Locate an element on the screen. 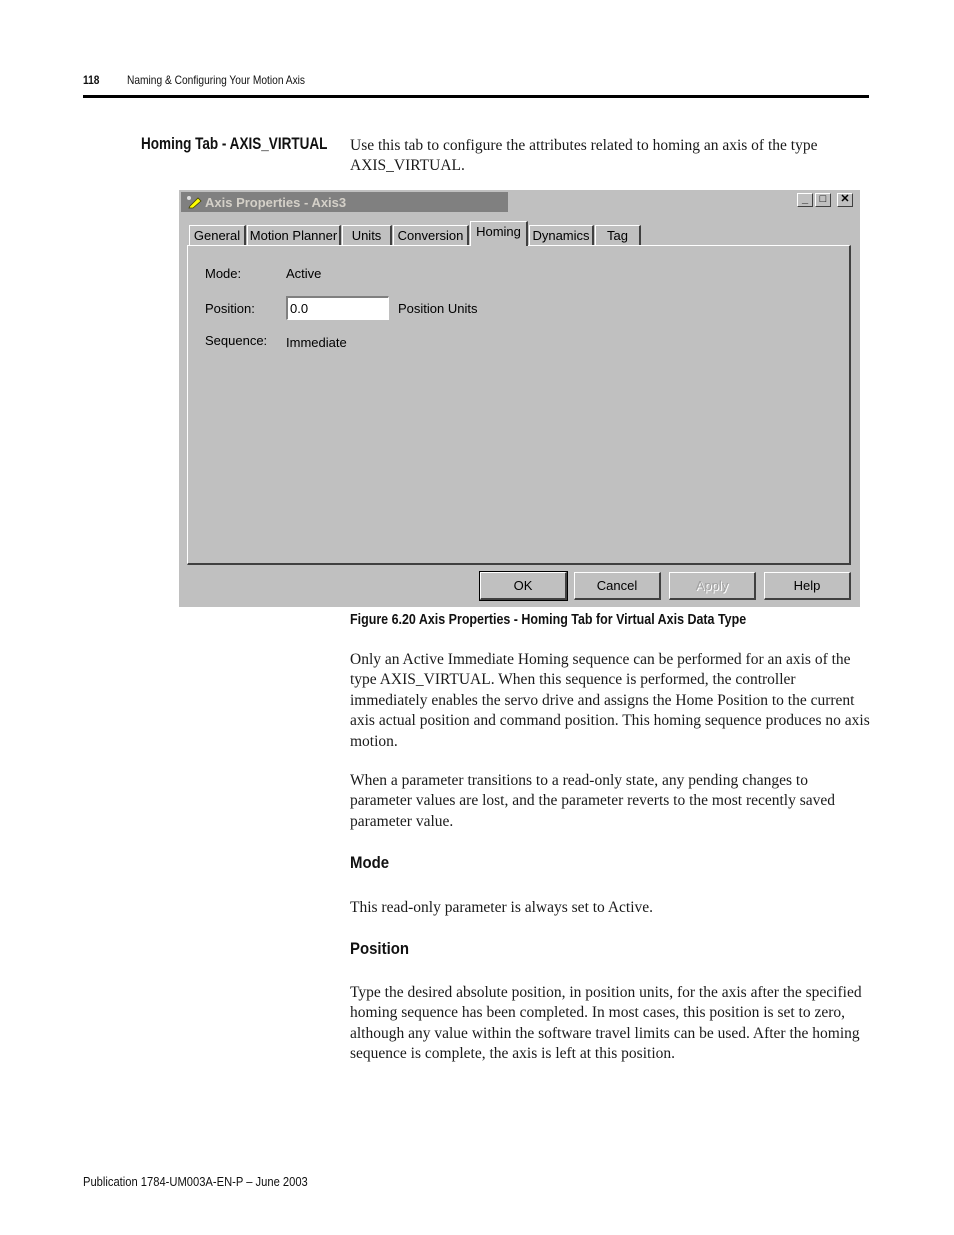  minimize-button: _ is located at coordinates (805, 200).